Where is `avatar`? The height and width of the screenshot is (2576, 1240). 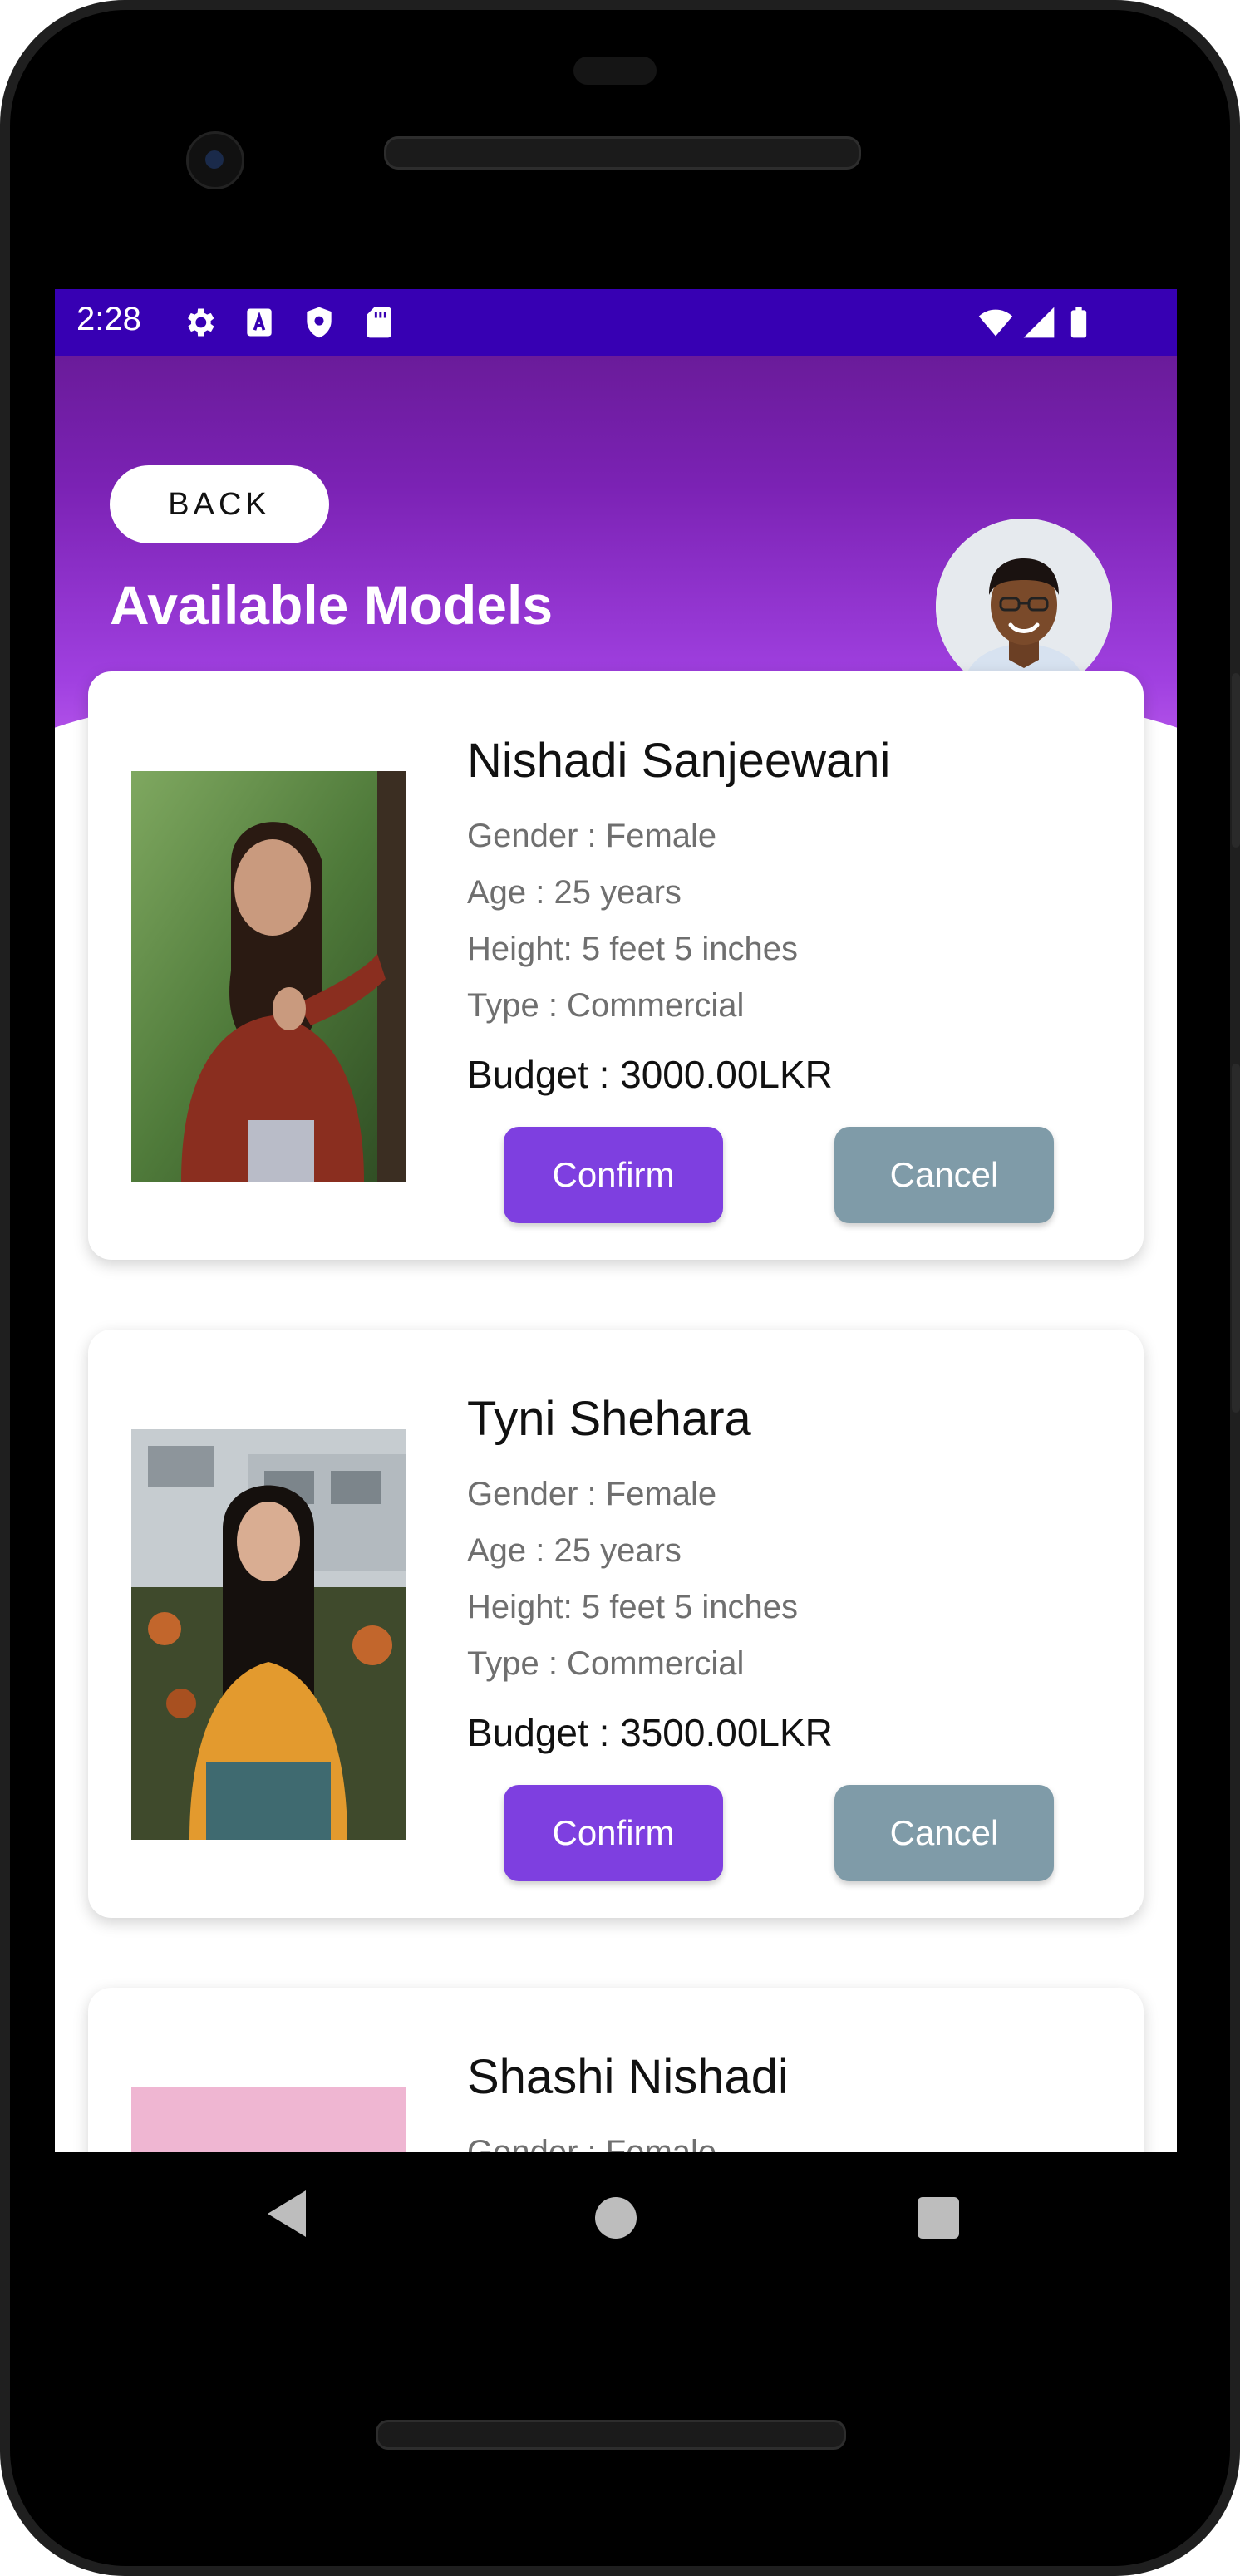
avatar is located at coordinates (1024, 607).